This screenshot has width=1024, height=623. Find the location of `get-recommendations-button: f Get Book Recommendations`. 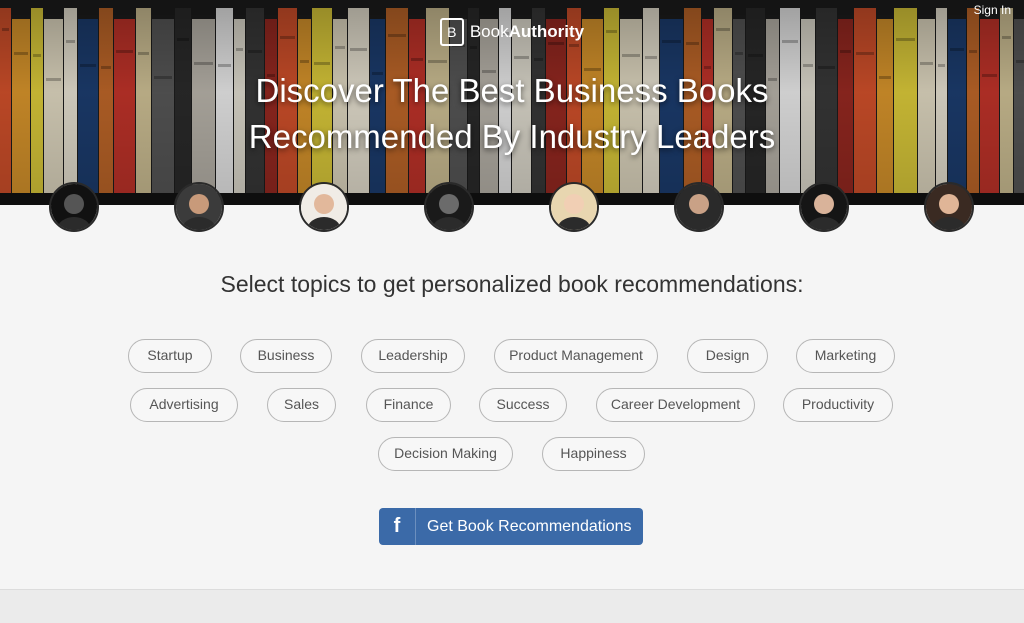

get-recommendations-button: f Get Book Recommendations is located at coordinates (511, 526).